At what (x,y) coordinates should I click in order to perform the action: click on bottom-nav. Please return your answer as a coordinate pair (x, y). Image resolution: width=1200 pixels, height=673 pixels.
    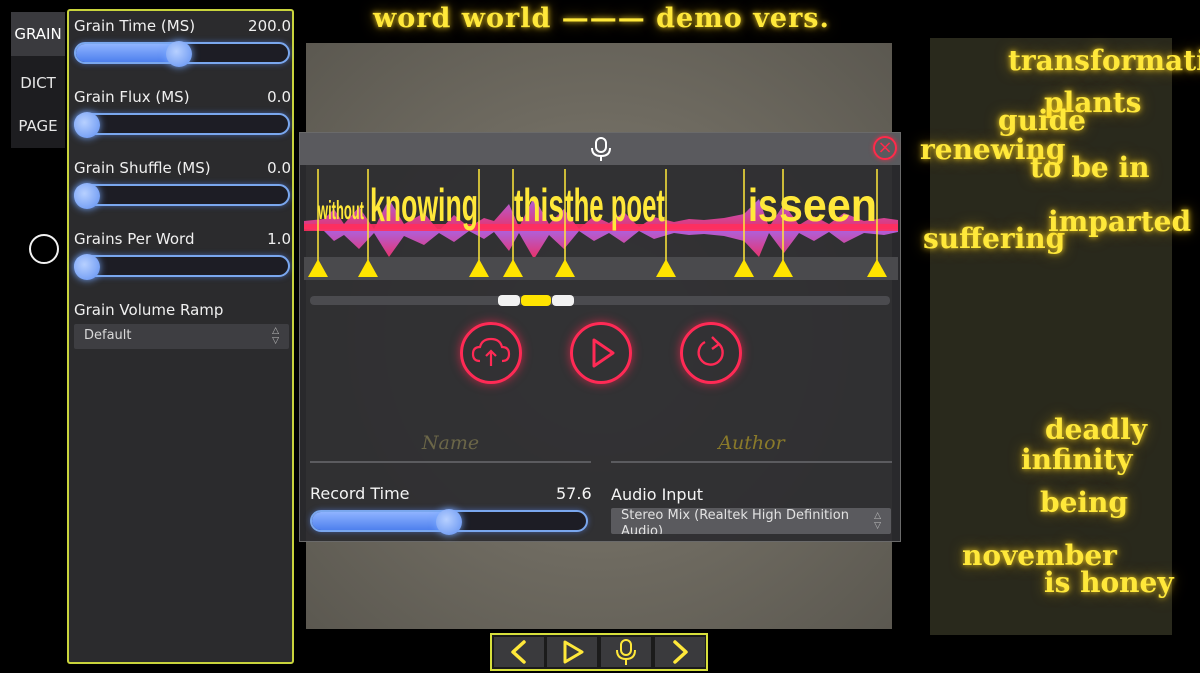
    Looking at the image, I should click on (599, 652).